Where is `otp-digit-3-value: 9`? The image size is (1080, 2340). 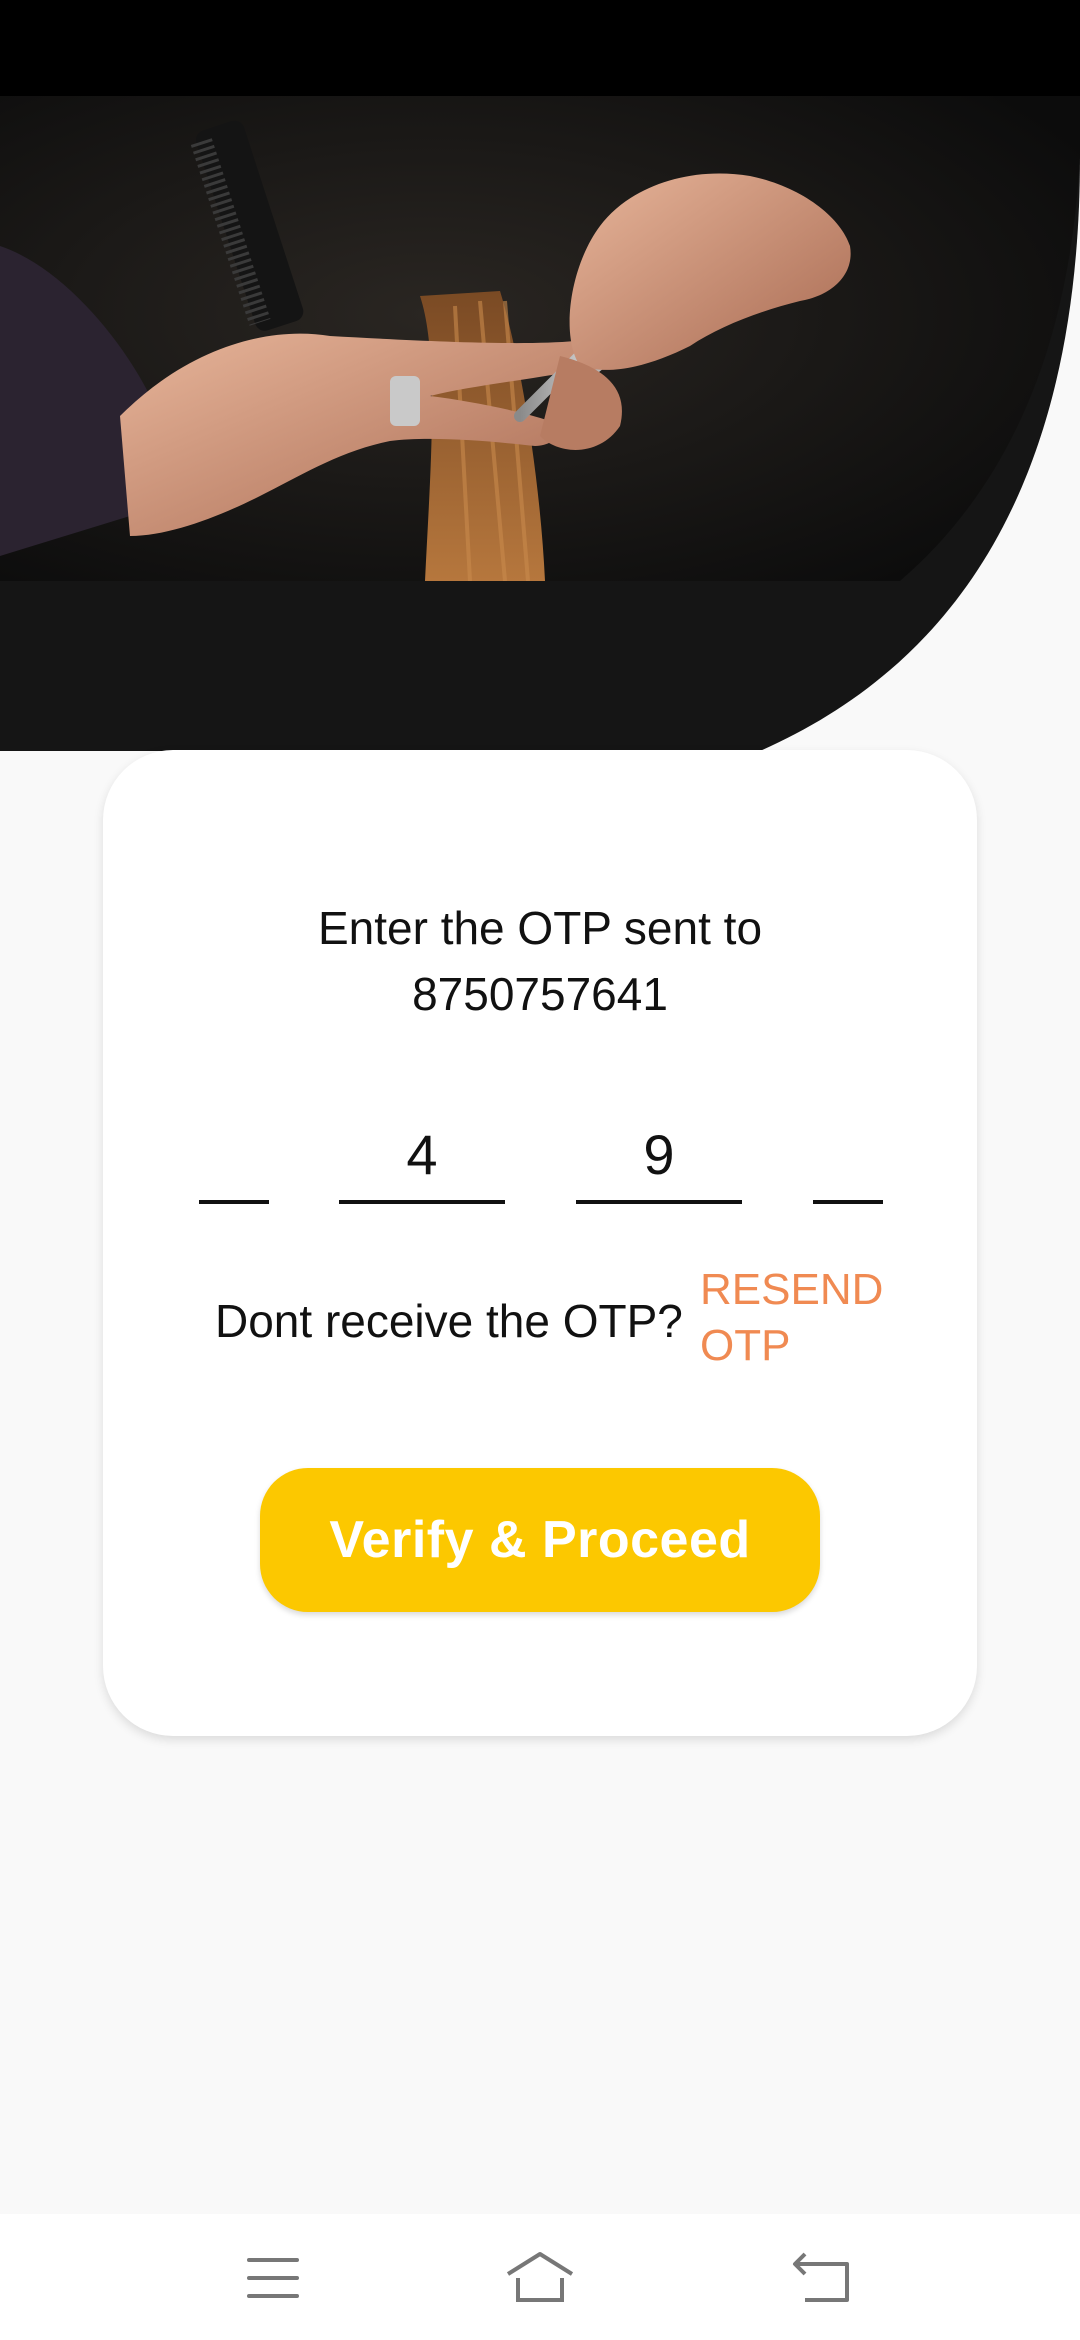 otp-digit-3-value: 9 is located at coordinates (659, 1154).